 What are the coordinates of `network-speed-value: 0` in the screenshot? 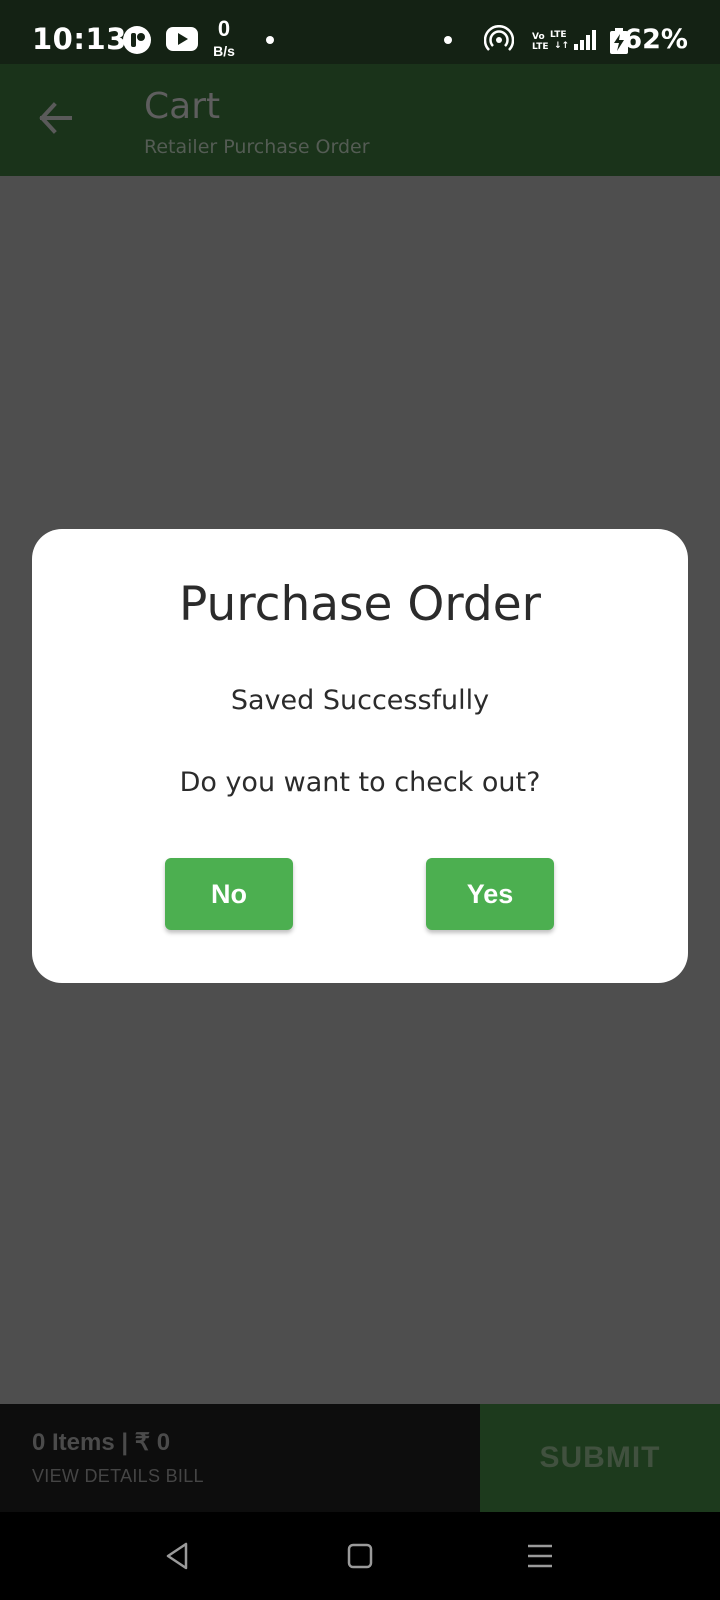 It's located at (224, 28).